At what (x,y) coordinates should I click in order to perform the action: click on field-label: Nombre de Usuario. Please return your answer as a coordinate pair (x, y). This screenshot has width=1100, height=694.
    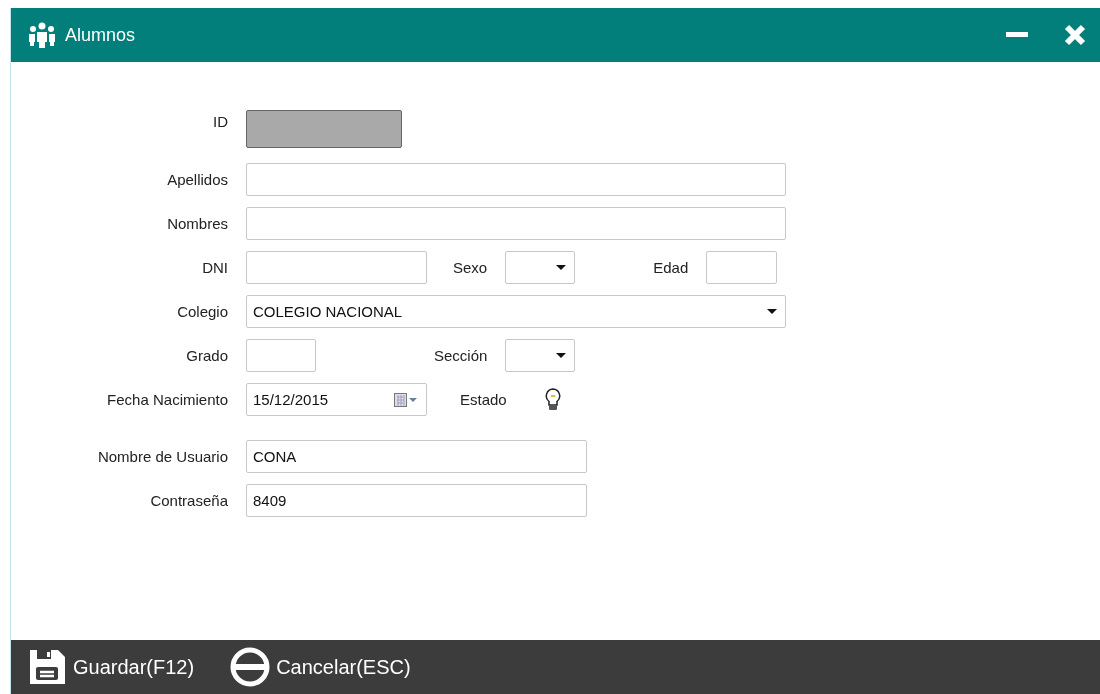
    Looking at the image, I should click on (162, 456).